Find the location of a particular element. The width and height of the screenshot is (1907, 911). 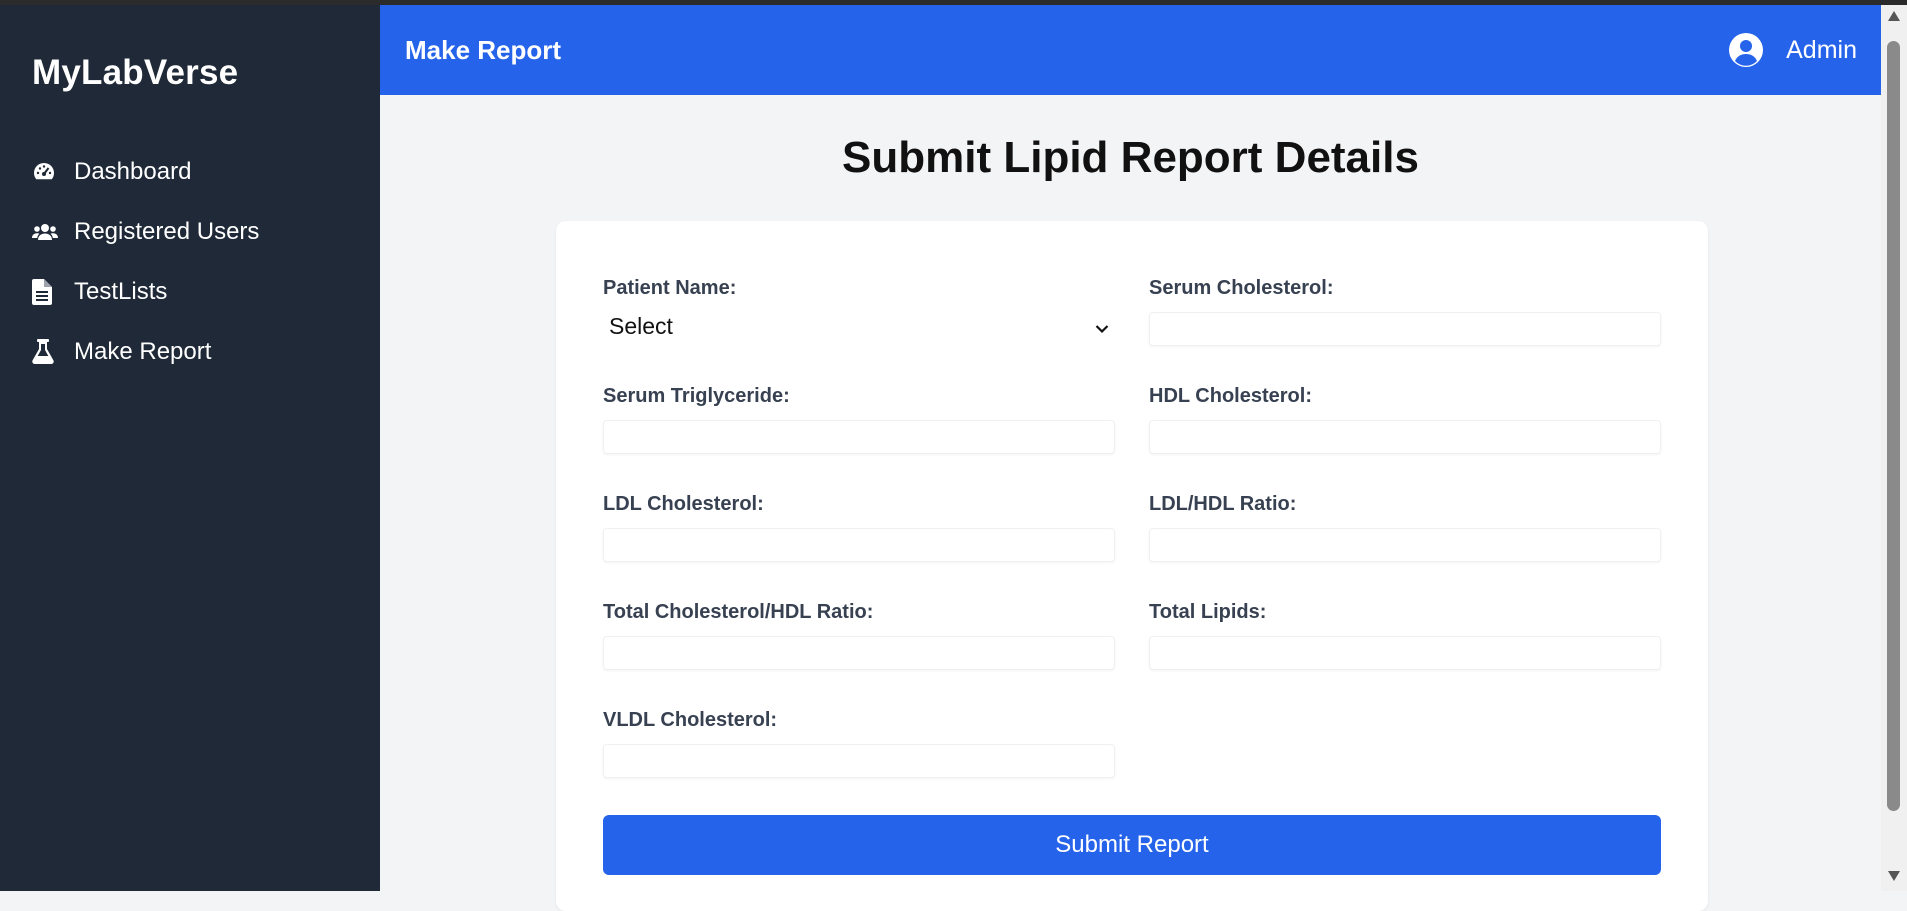

ldl-hdl-ratio-label: LDL/HDL Ratio: is located at coordinates (1223, 504).